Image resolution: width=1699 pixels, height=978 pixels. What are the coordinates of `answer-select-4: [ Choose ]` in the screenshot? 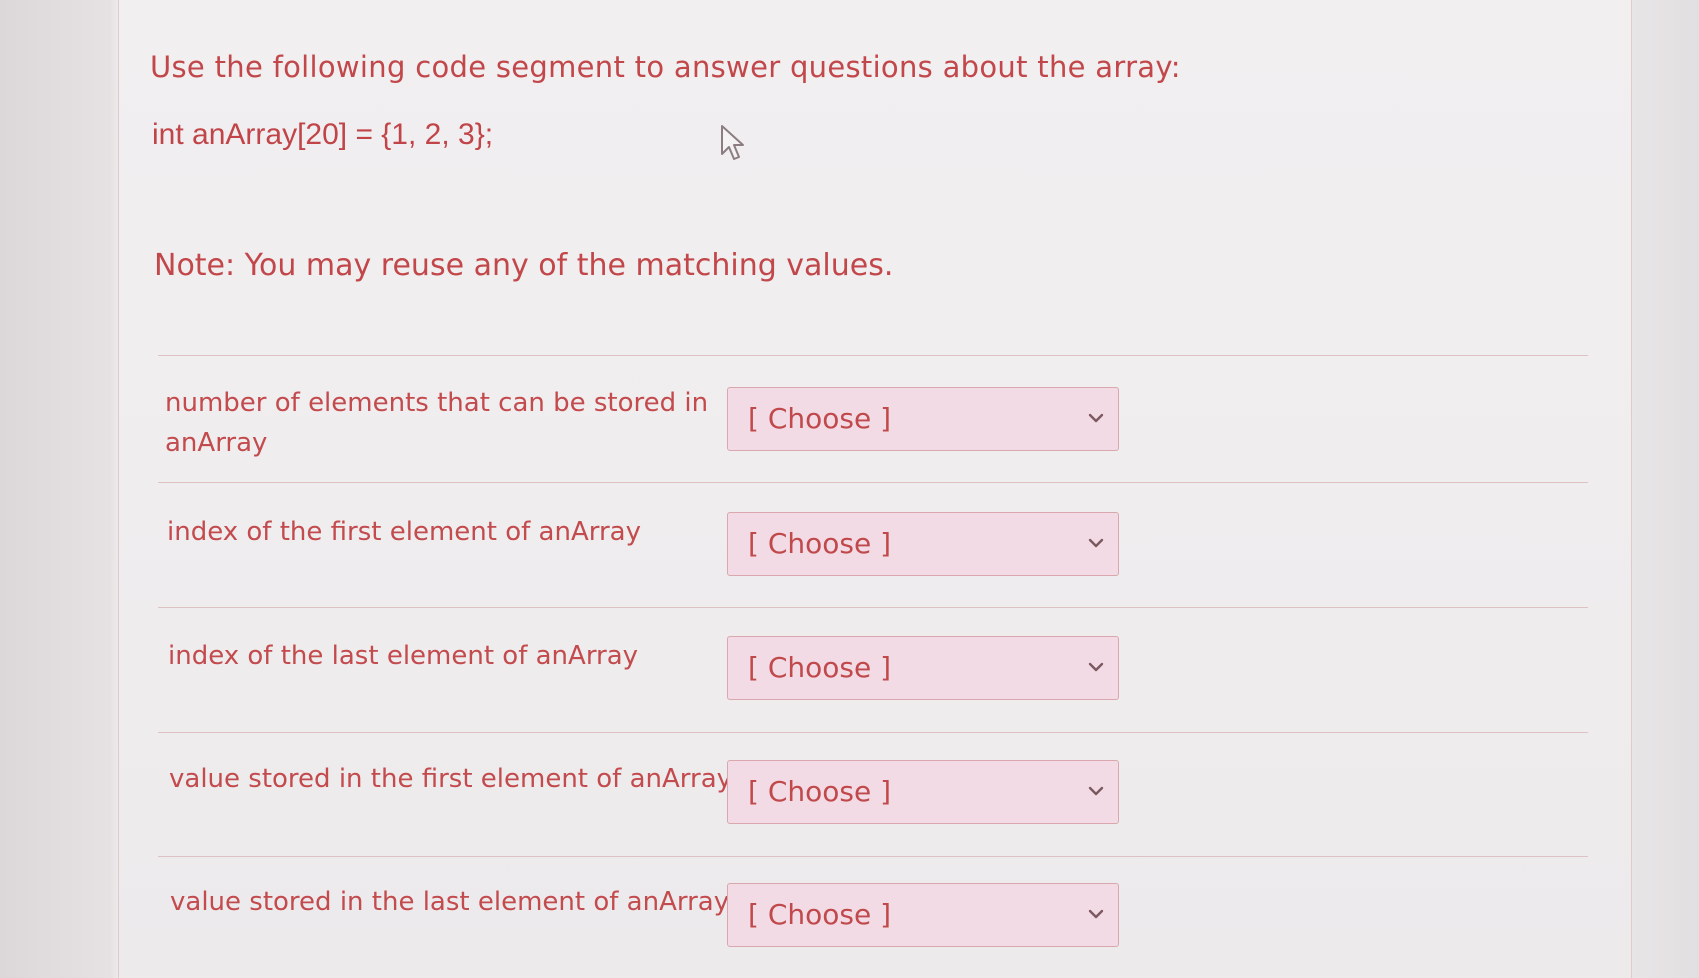 It's located at (923, 792).